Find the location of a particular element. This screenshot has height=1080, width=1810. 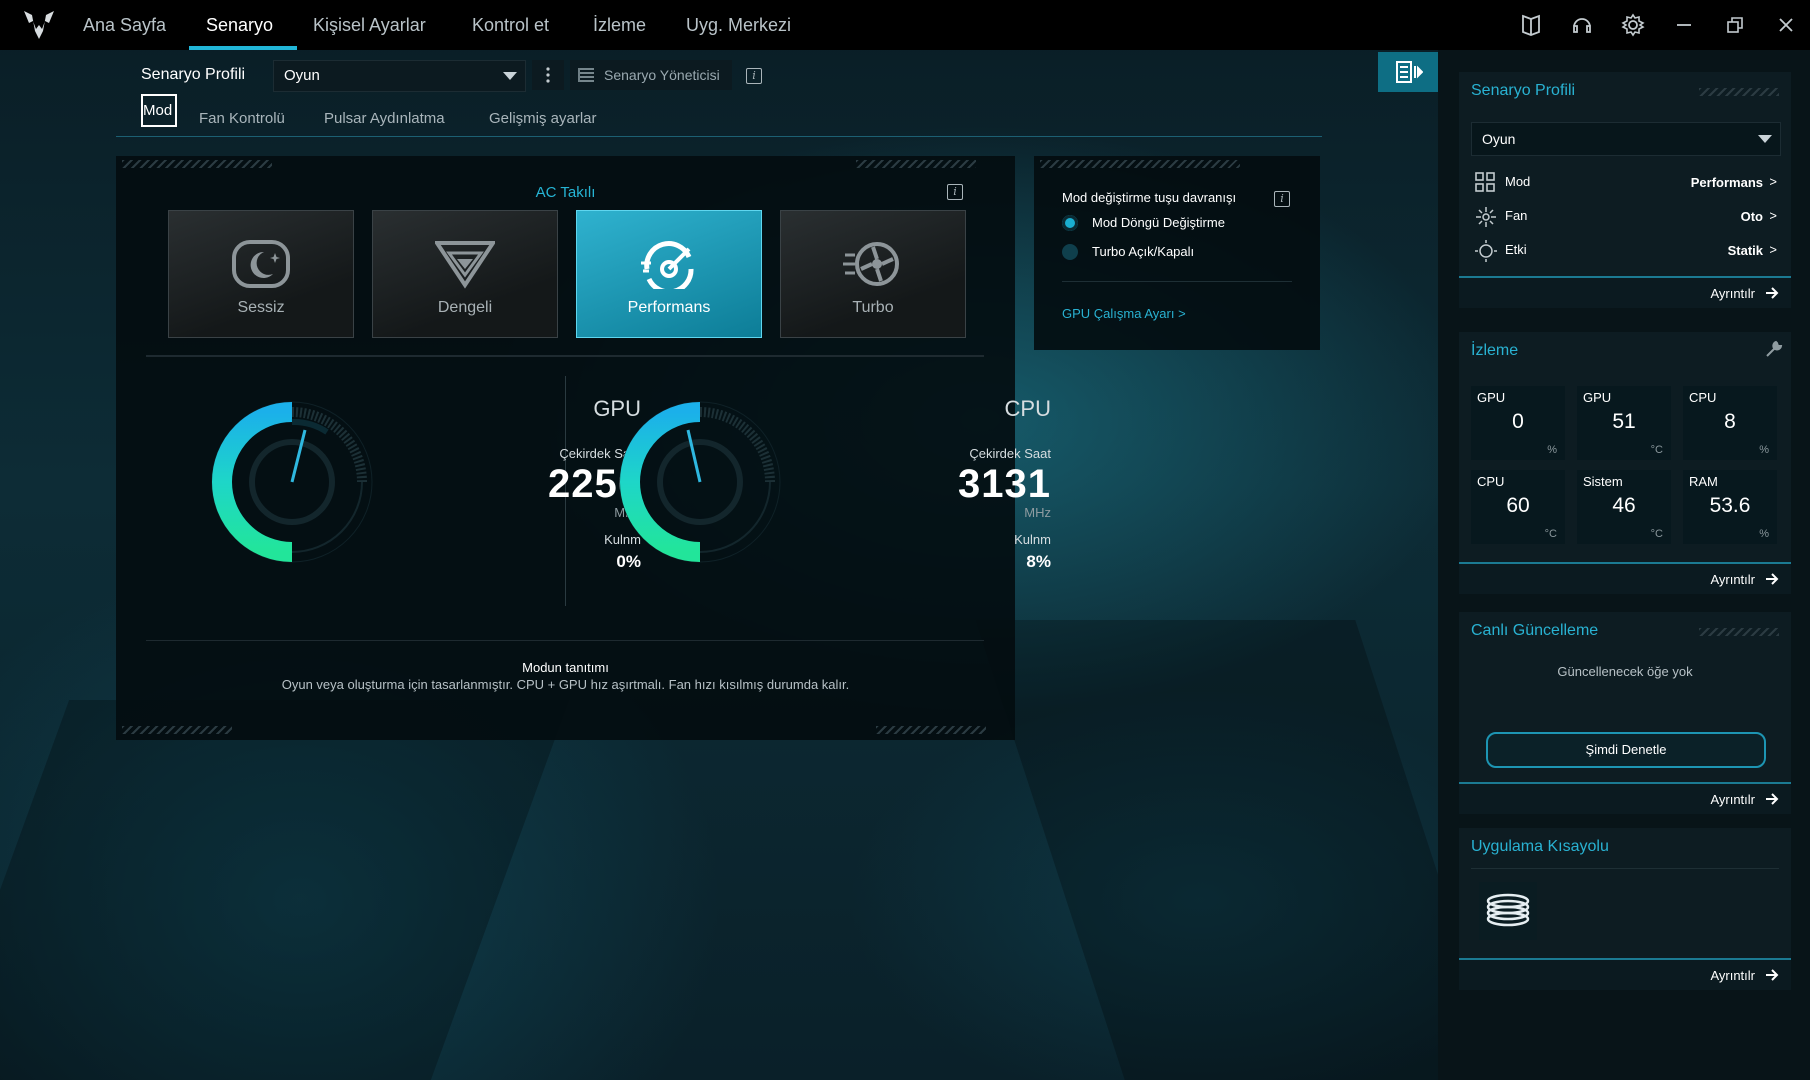

sidebar-row-fan-value: Oto is located at coordinates (1752, 216).